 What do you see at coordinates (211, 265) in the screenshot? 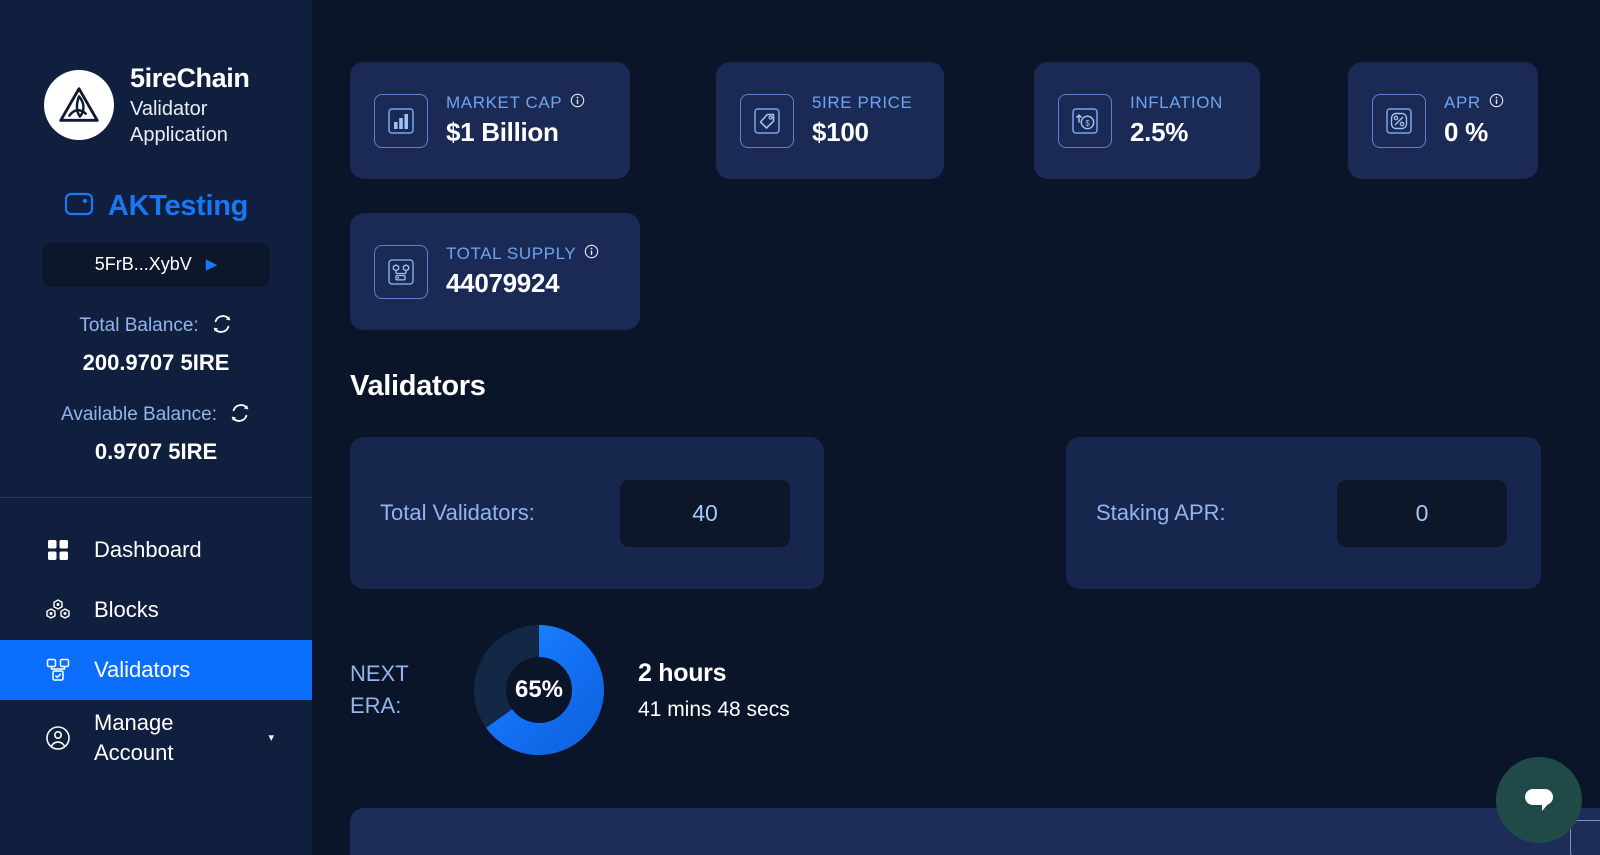
I see `chevron-right-icon: ▶` at bounding box center [211, 265].